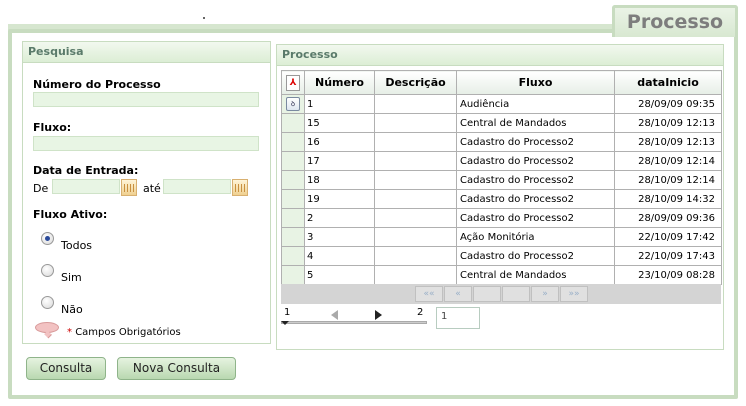 This screenshot has width=746, height=406. I want to click on scroller-thumb-icon, so click(285, 323).